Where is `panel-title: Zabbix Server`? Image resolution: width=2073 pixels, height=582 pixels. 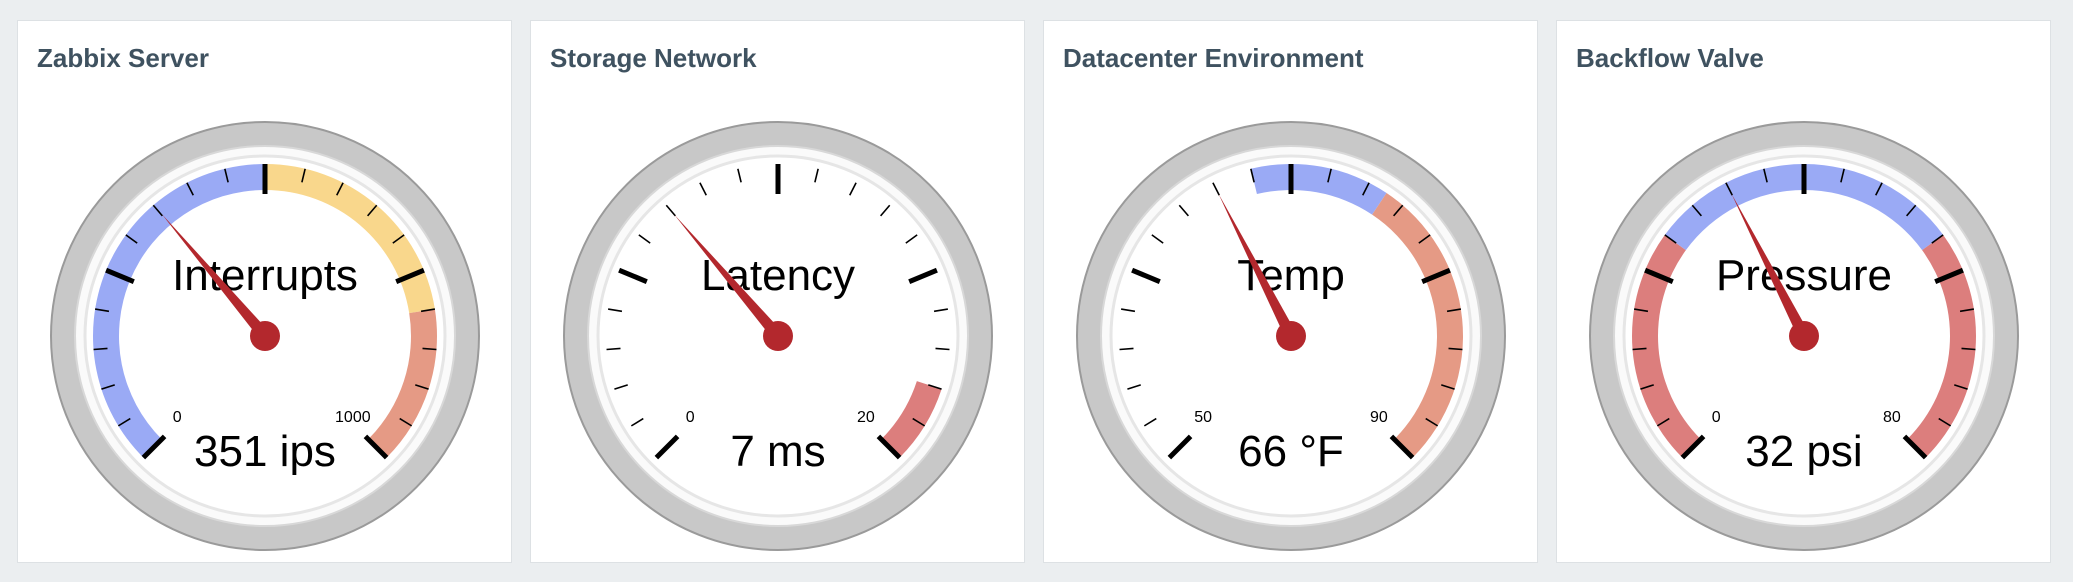
panel-title: Zabbix Server is located at coordinates (123, 58).